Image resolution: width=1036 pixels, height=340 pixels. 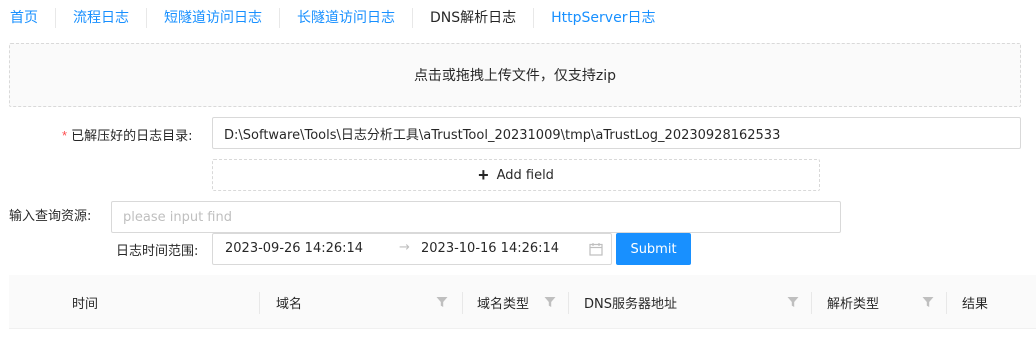 What do you see at coordinates (975, 304) in the screenshot?
I see `column-result: 结果` at bounding box center [975, 304].